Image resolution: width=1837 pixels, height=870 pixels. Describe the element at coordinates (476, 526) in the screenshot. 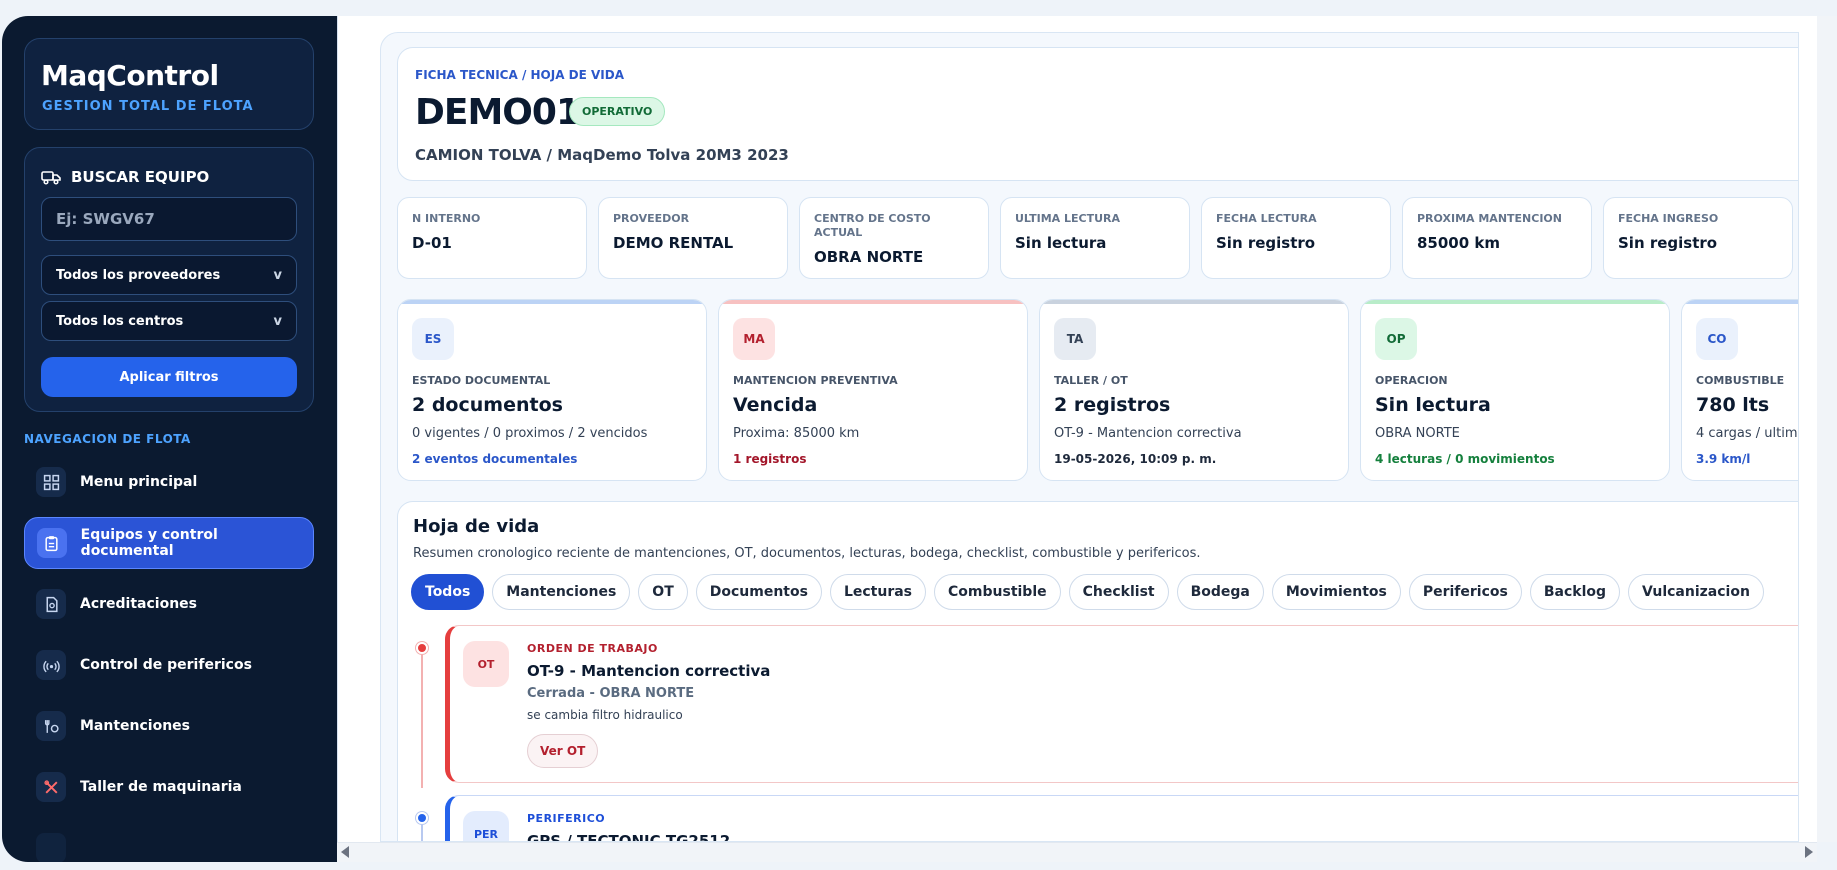

I see `section-title: Hoja de vida` at that location.